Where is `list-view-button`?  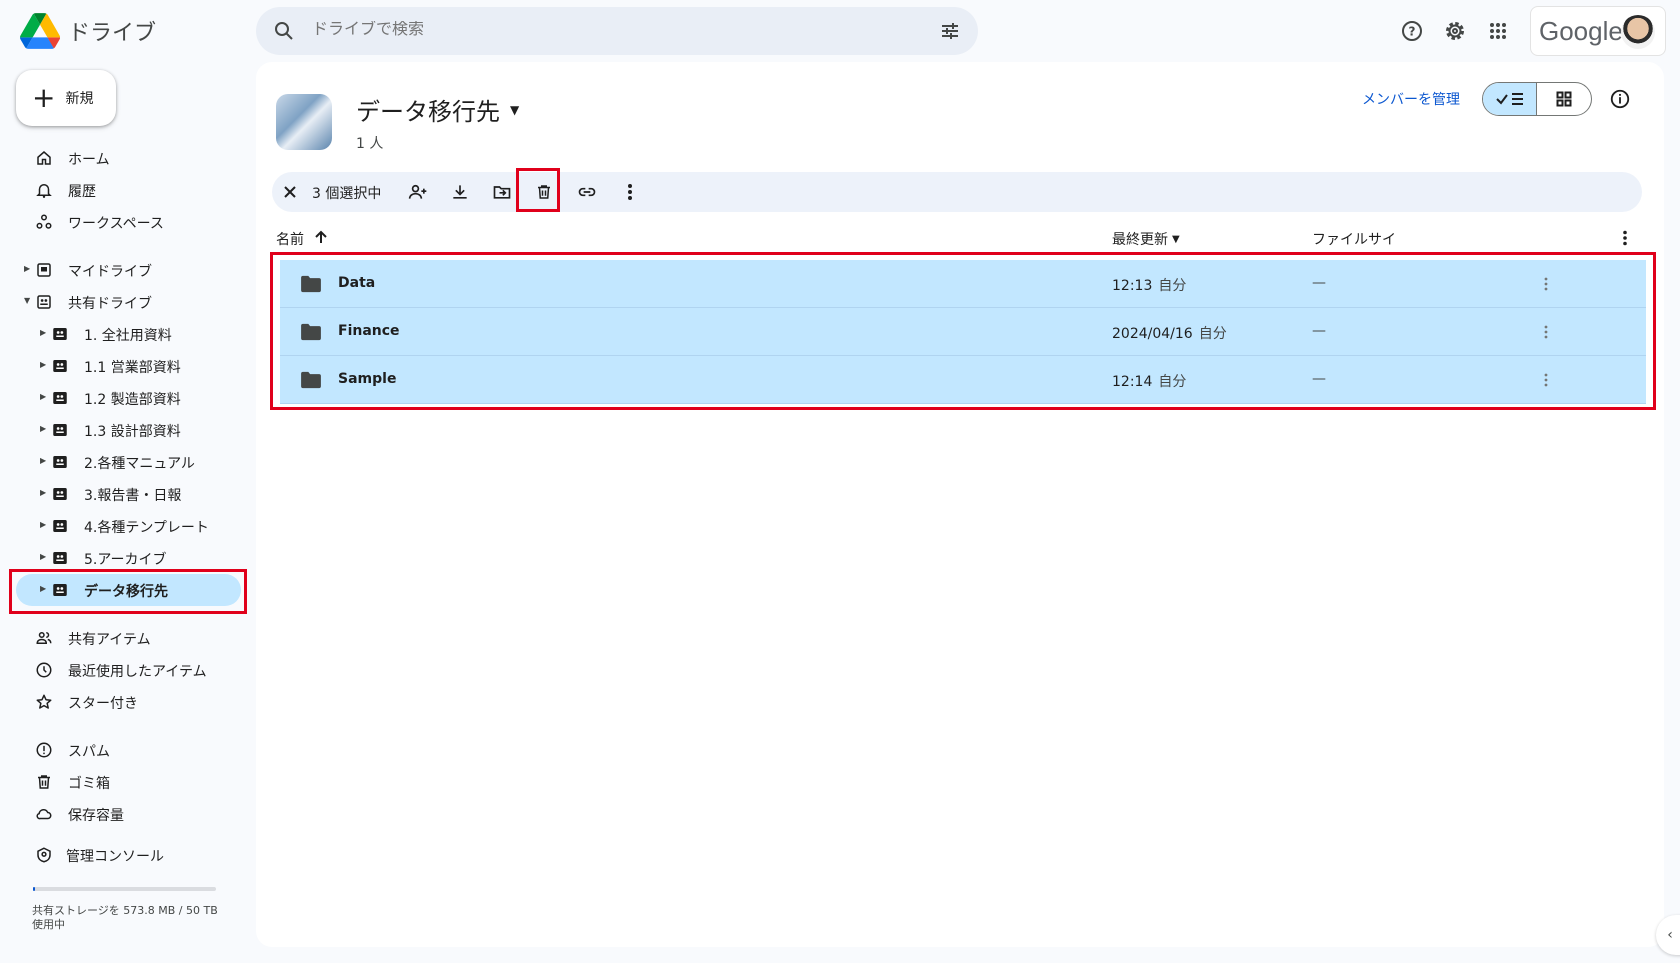
list-view-button is located at coordinates (1510, 99).